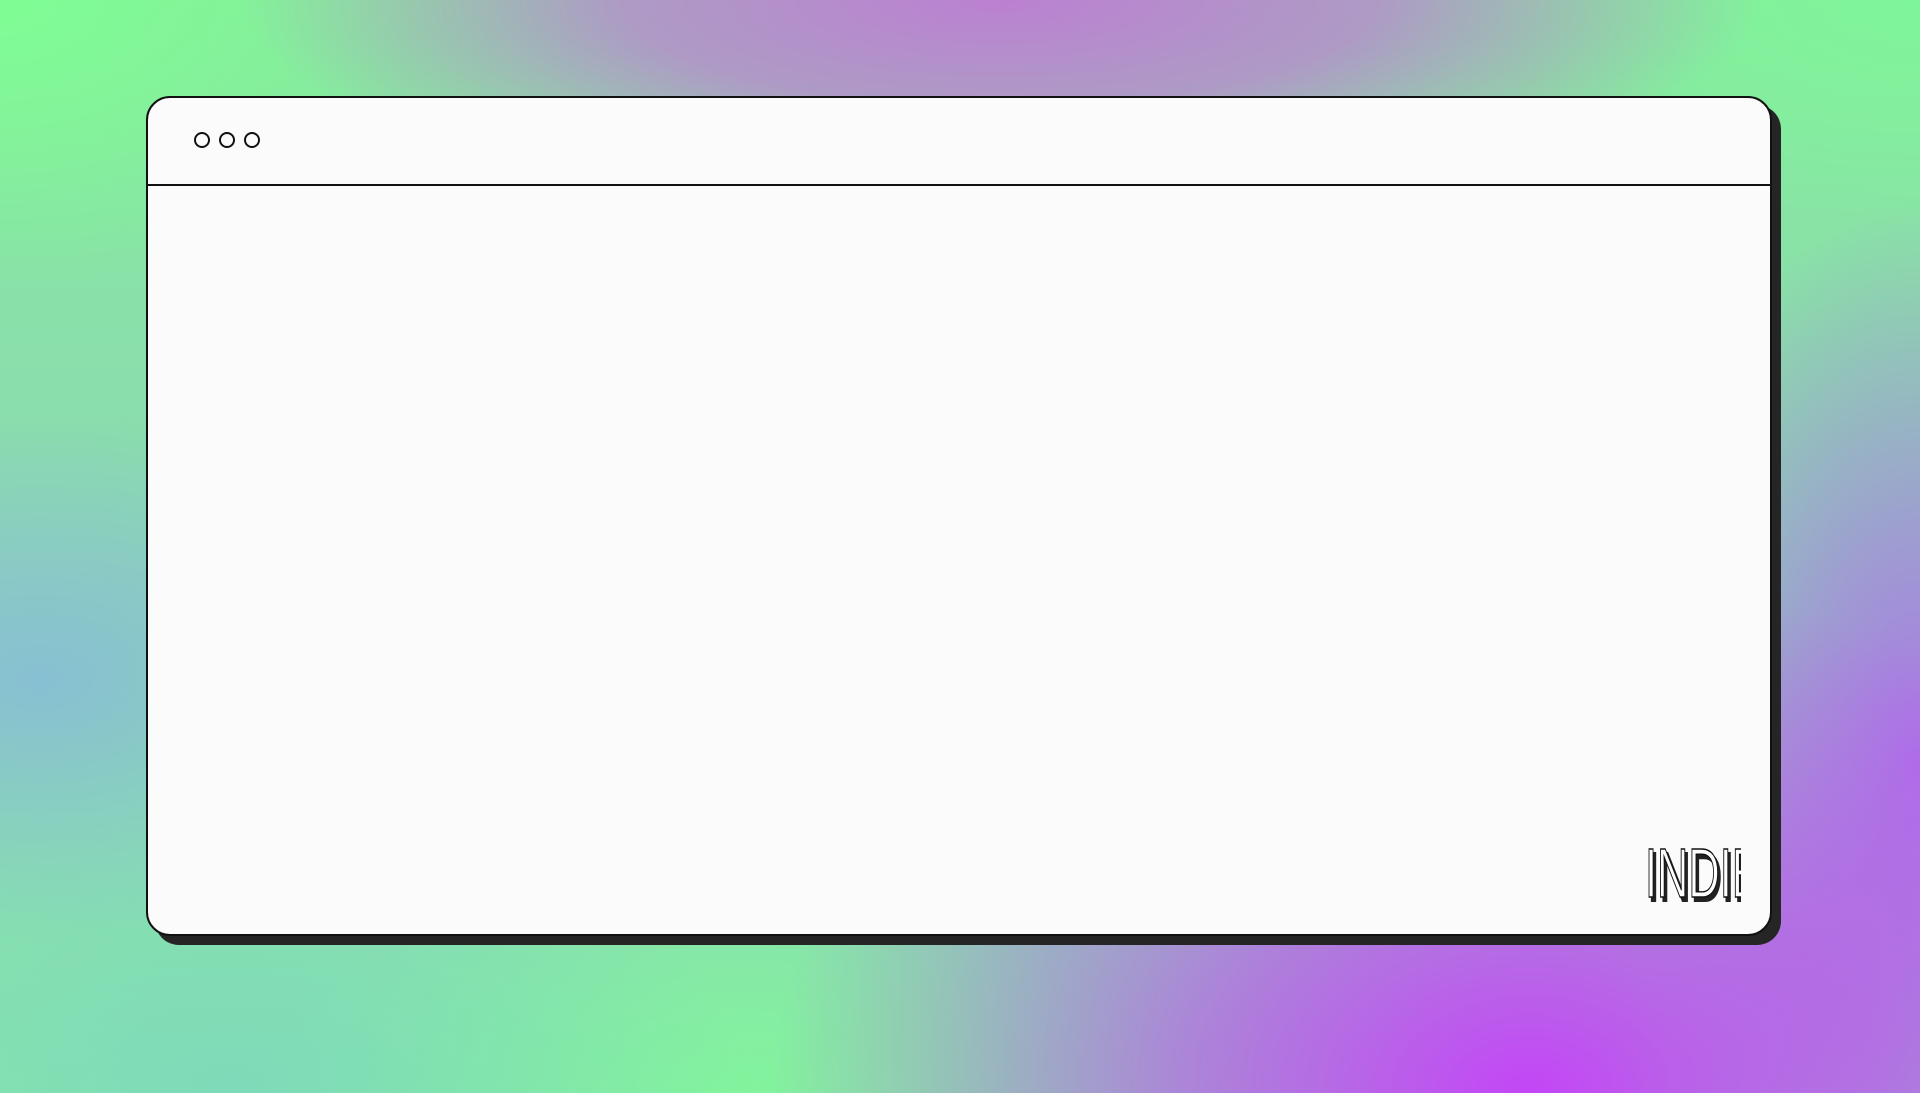 The image size is (1920, 1093). I want to click on indie-logo: INDIE INDIE, so click(1693, 875).